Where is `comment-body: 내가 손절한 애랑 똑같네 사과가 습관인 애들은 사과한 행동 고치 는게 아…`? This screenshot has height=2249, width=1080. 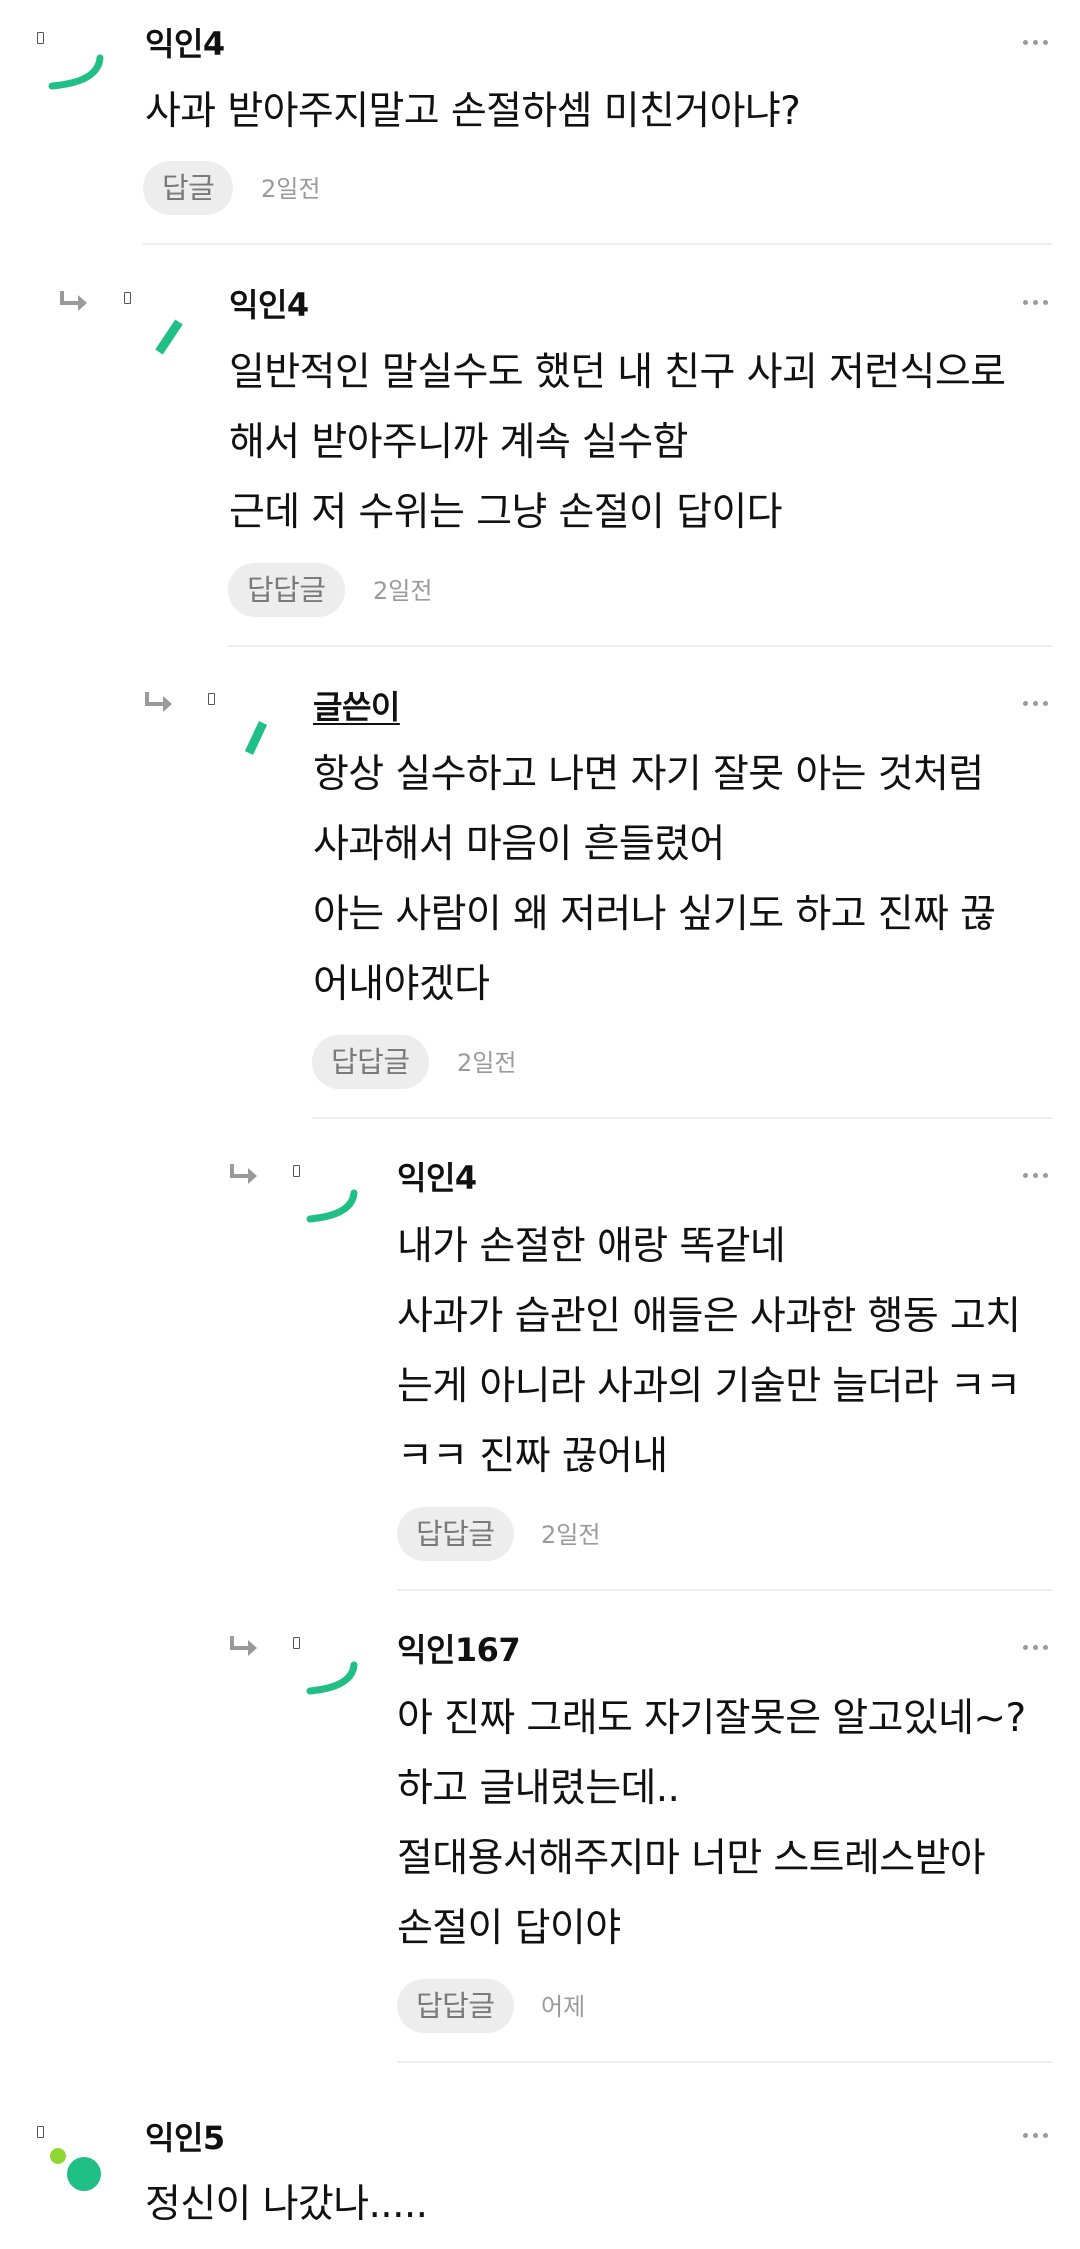
comment-body: 내가 손절한 애랑 똑같네 사과가 습관인 애들은 사과한 행동 고치 는게 아… is located at coordinates (709, 1352).